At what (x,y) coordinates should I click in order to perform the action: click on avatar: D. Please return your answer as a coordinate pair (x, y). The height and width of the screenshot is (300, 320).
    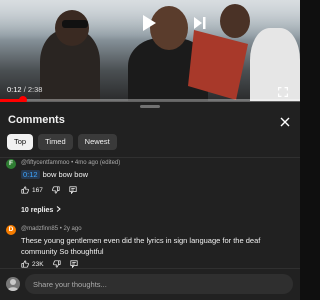
    Looking at the image, I should click on (11, 230).